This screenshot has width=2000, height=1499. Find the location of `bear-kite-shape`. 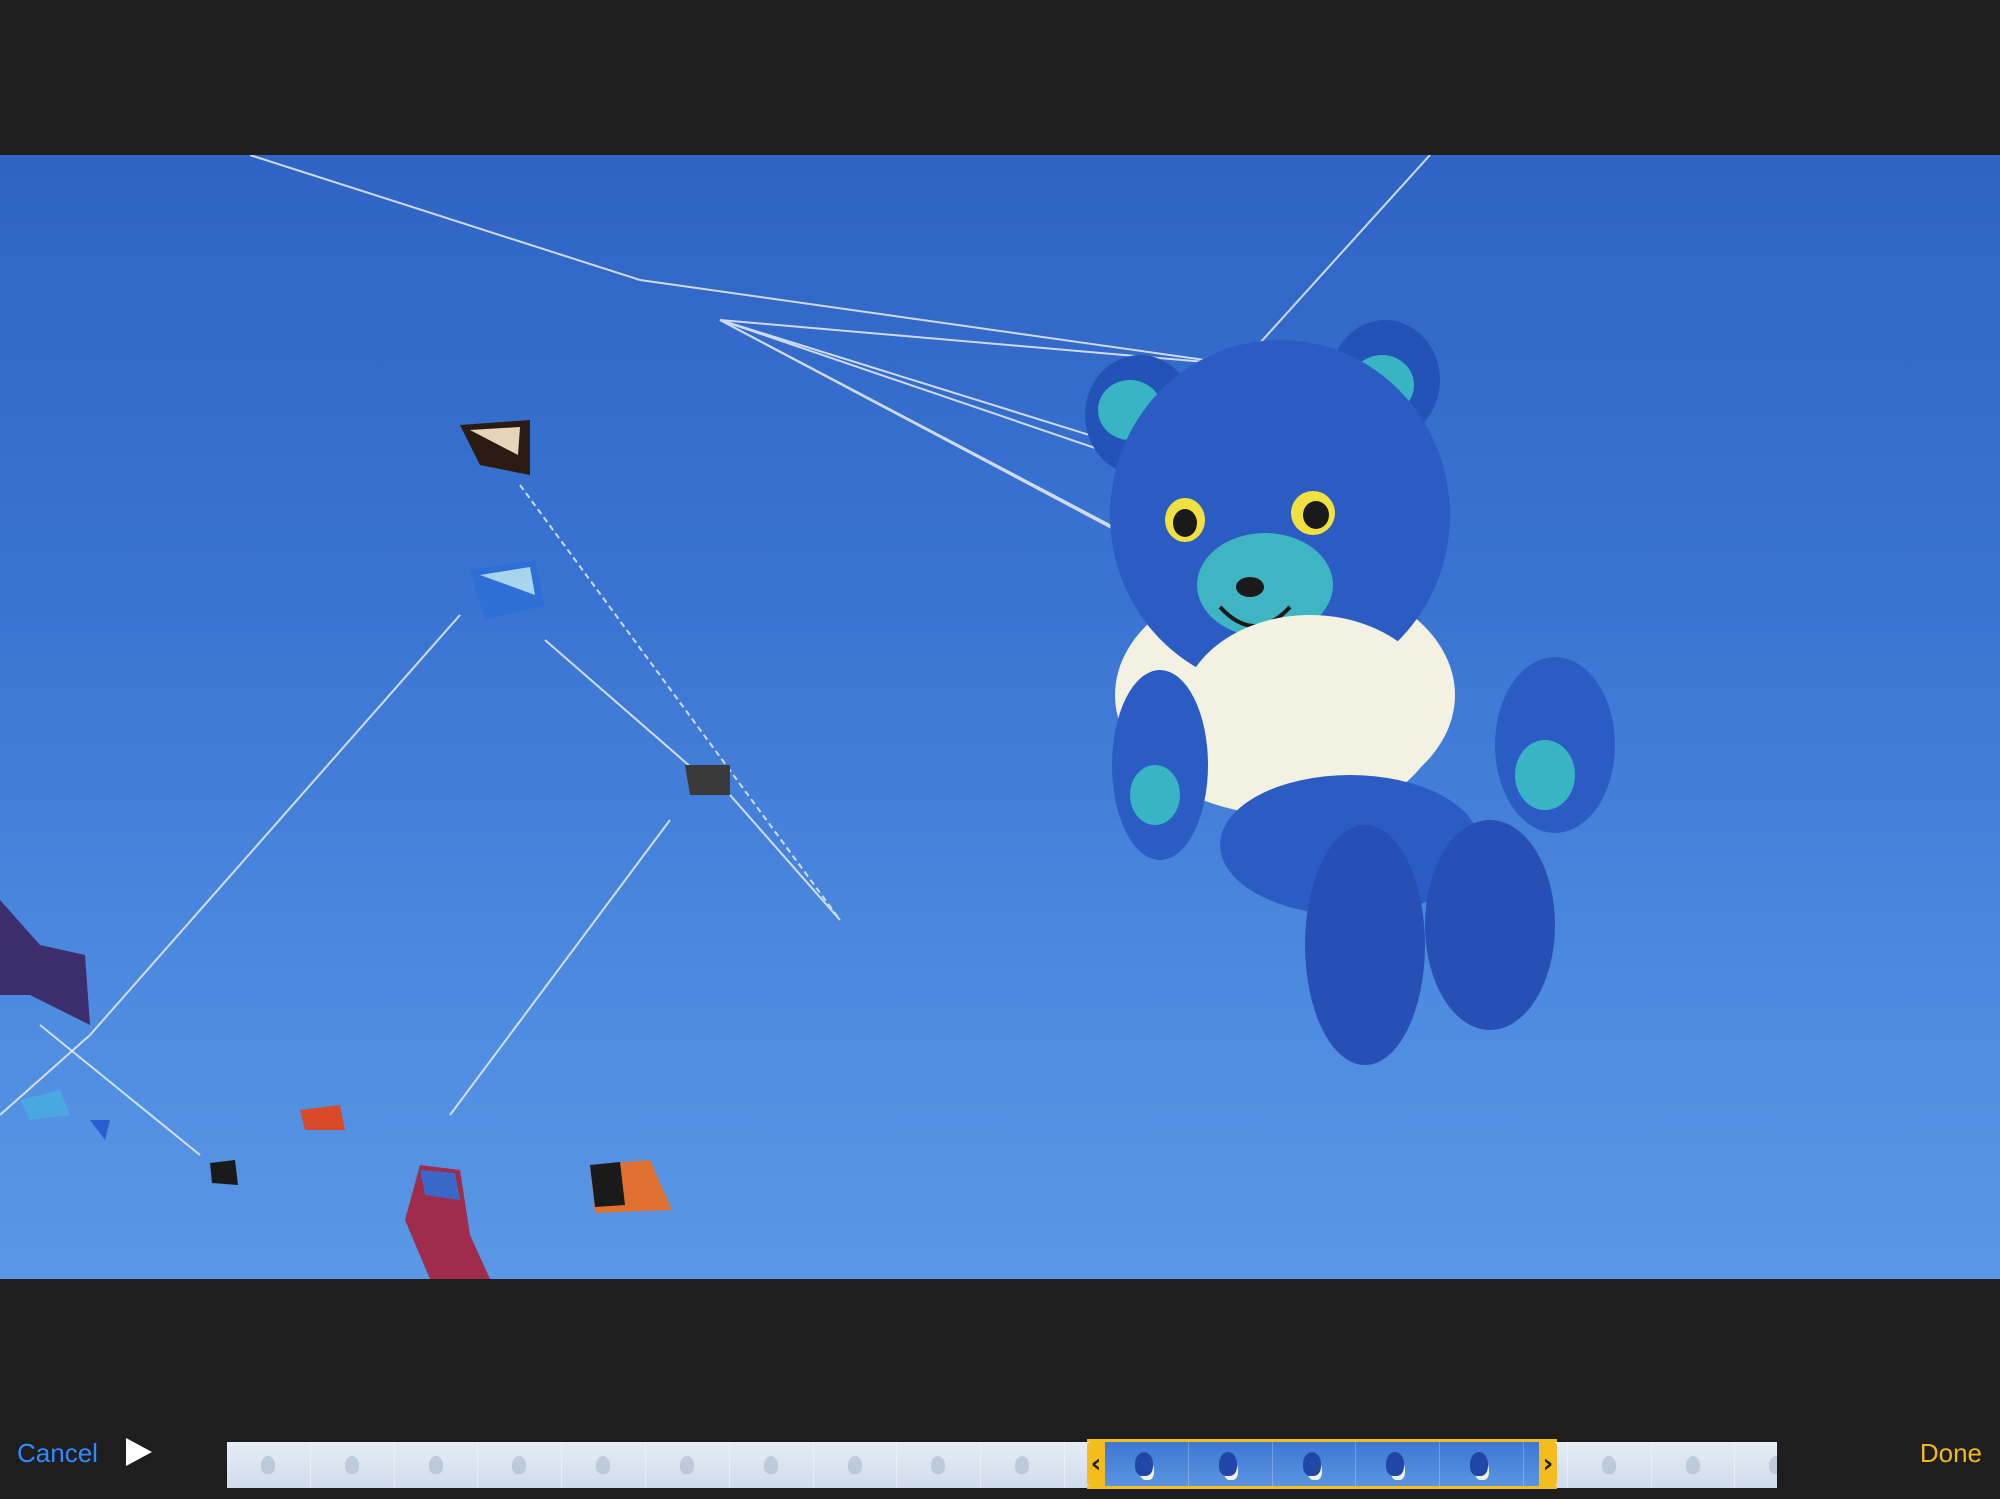

bear-kite-shape is located at coordinates (1350, 692).